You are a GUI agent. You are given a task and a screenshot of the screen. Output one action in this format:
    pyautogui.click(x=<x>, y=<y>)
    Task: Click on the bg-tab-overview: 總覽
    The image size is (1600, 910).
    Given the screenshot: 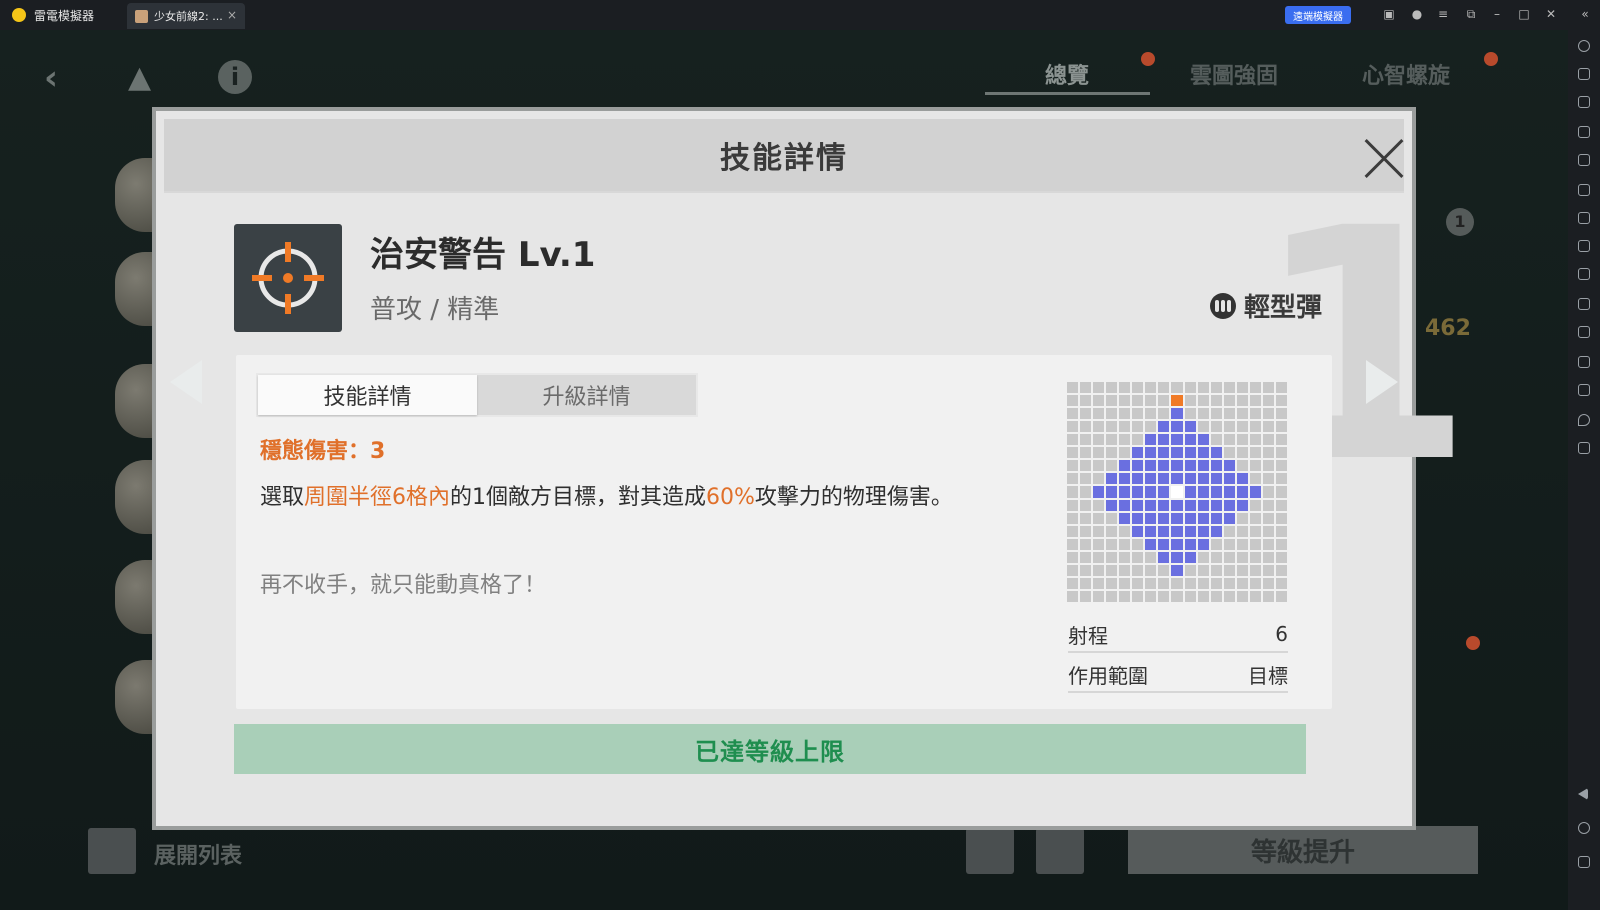 What is the action you would take?
    pyautogui.click(x=1067, y=74)
    